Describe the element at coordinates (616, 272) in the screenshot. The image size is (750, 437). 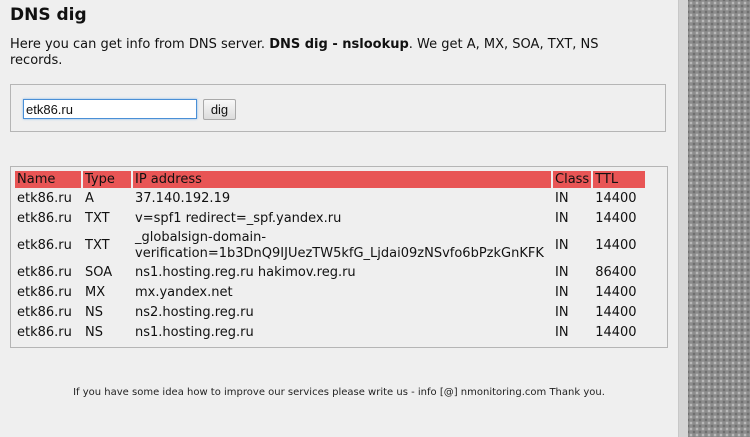
I see `cell-ttl: 86400` at that location.